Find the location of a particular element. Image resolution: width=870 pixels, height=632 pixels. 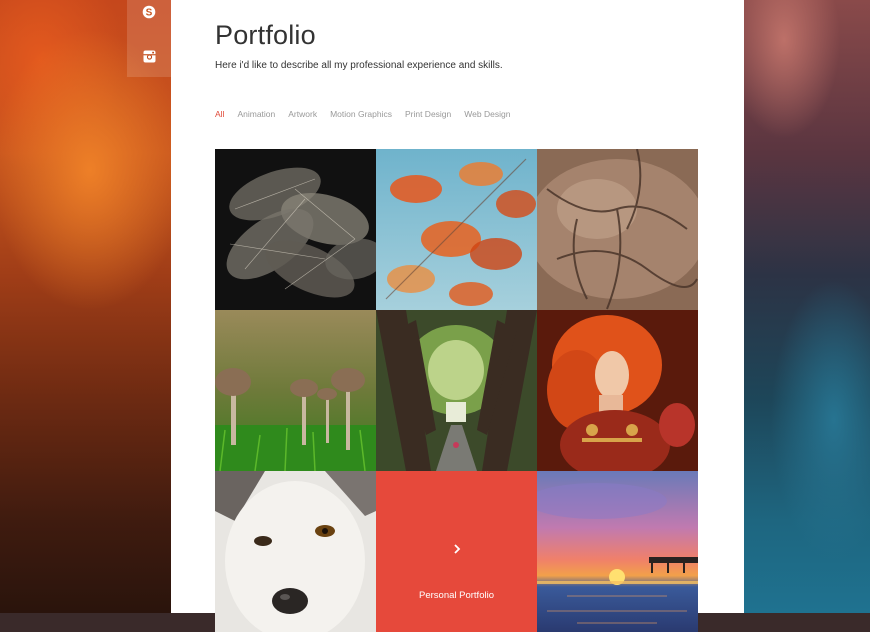

red-haired-woman-image is located at coordinates (617, 390).